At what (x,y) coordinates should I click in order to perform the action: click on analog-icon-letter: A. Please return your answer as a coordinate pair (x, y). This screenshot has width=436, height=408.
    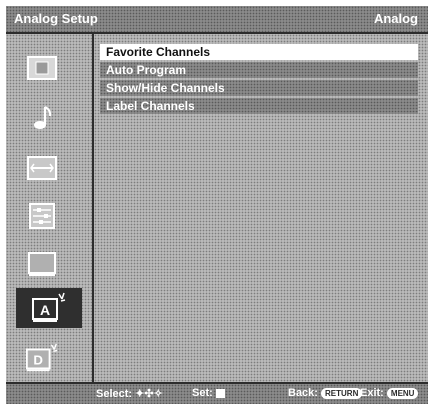
    Looking at the image, I should click on (45, 310).